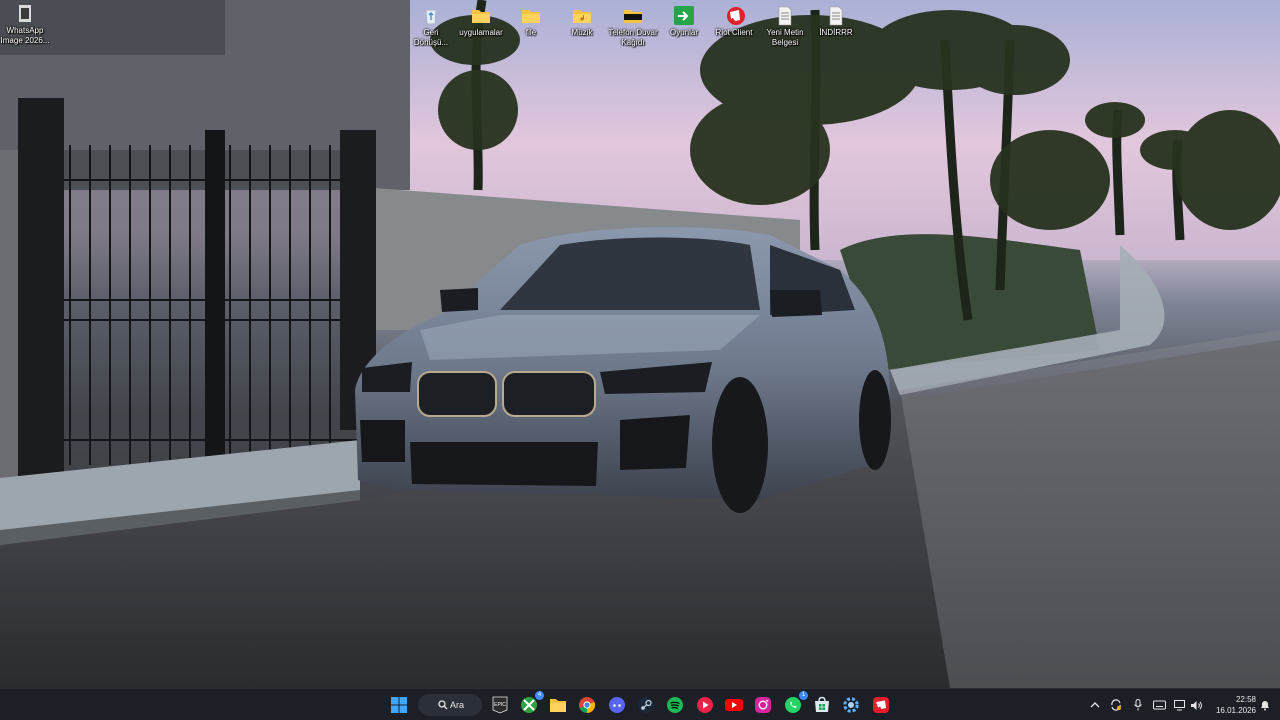  I want to click on desktop-icon-label: Yeni Metin Belgesi, so click(785, 37).